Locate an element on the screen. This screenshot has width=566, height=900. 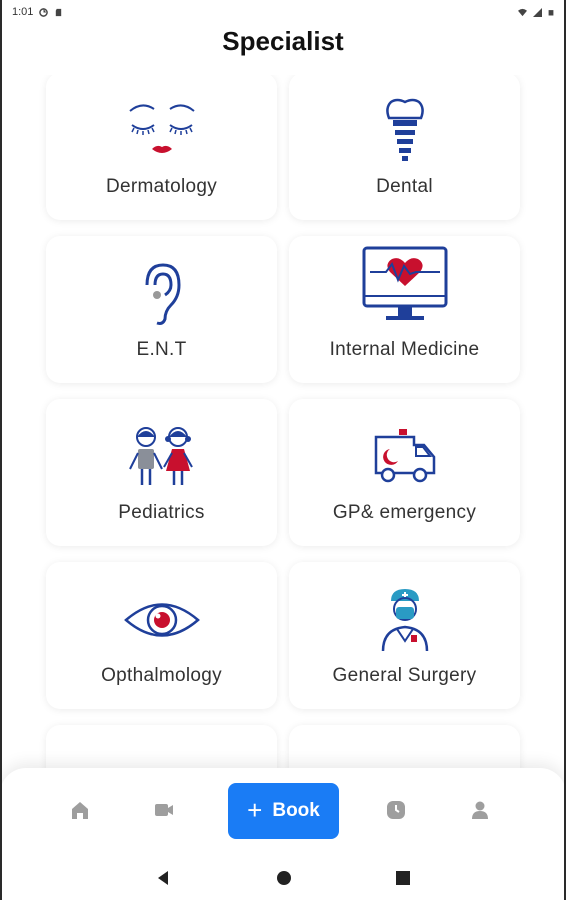
specialty-card-ent: E.N.T is located at coordinates (161, 309).